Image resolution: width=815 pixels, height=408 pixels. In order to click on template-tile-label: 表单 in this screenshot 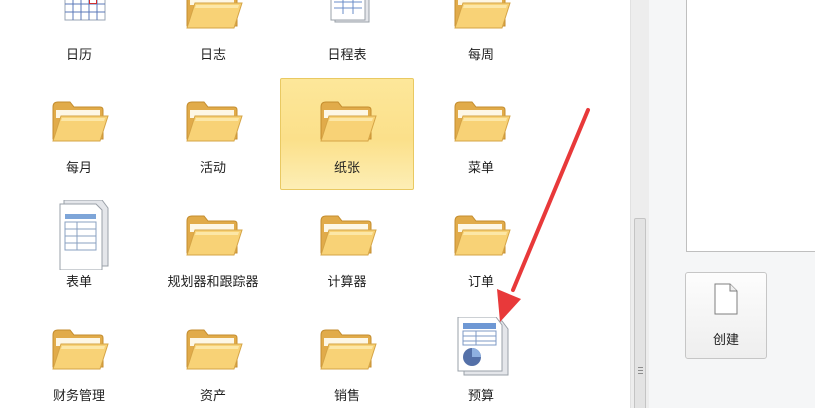, I will do `click(78, 282)`.